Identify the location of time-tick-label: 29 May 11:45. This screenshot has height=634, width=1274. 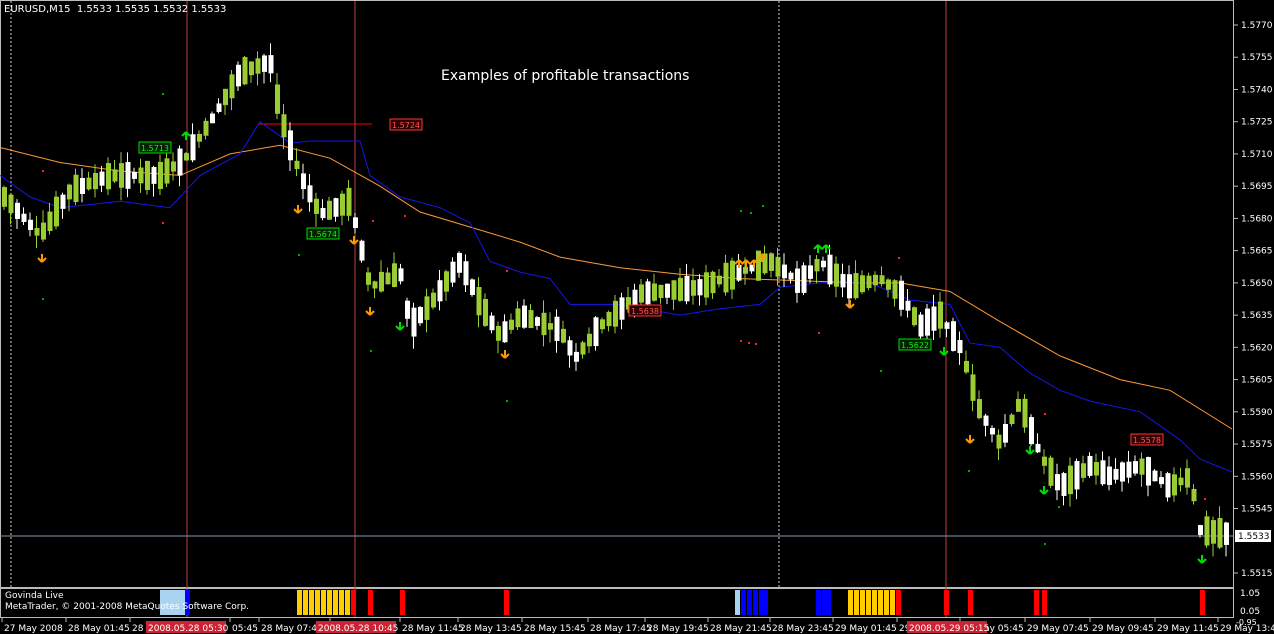
(1188, 629).